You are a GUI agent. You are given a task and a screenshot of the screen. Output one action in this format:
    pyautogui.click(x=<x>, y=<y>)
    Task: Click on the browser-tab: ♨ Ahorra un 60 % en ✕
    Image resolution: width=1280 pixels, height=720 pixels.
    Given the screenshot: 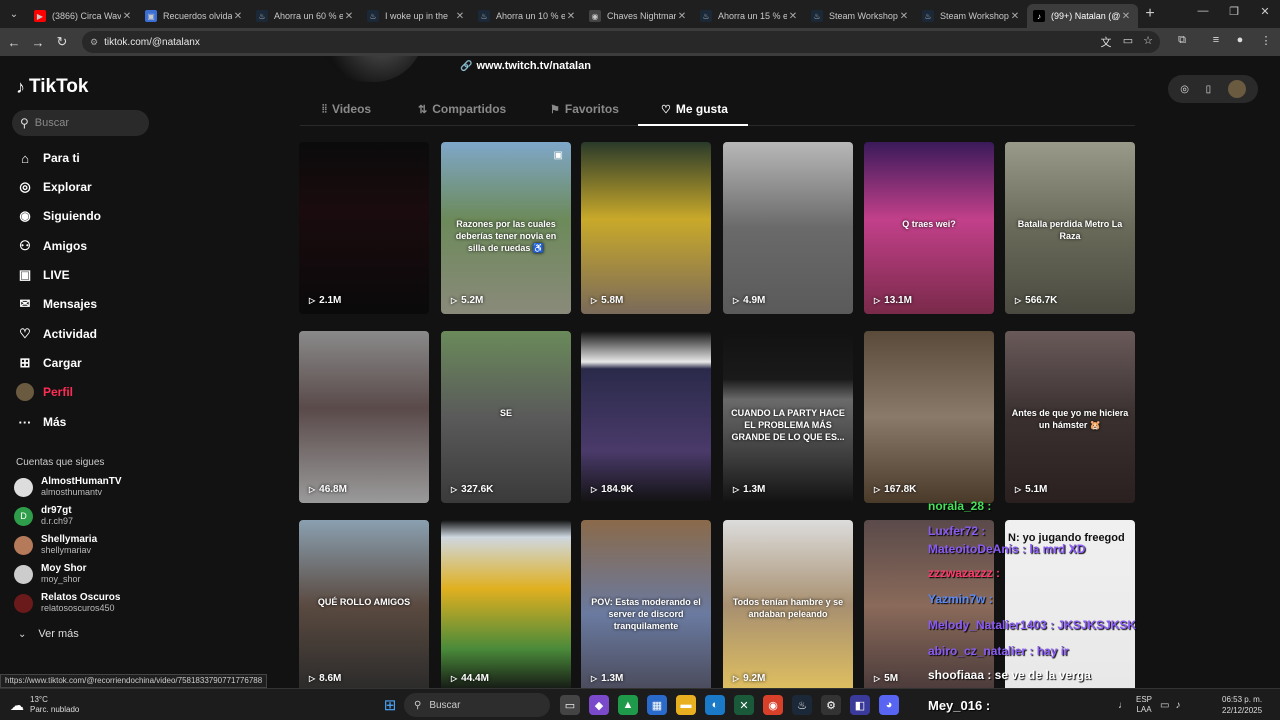 What is the action you would take?
    pyautogui.click(x=305, y=16)
    